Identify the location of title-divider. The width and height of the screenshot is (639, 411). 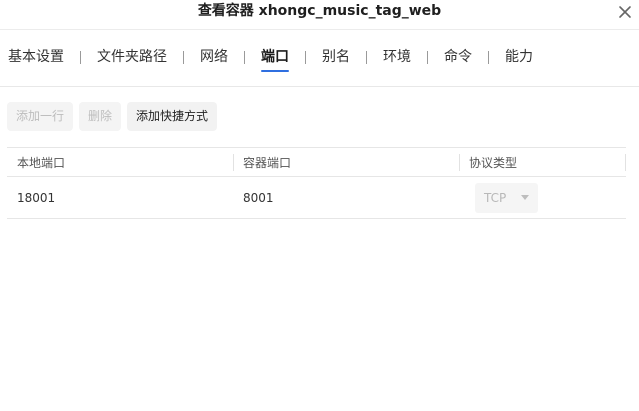
(319, 29).